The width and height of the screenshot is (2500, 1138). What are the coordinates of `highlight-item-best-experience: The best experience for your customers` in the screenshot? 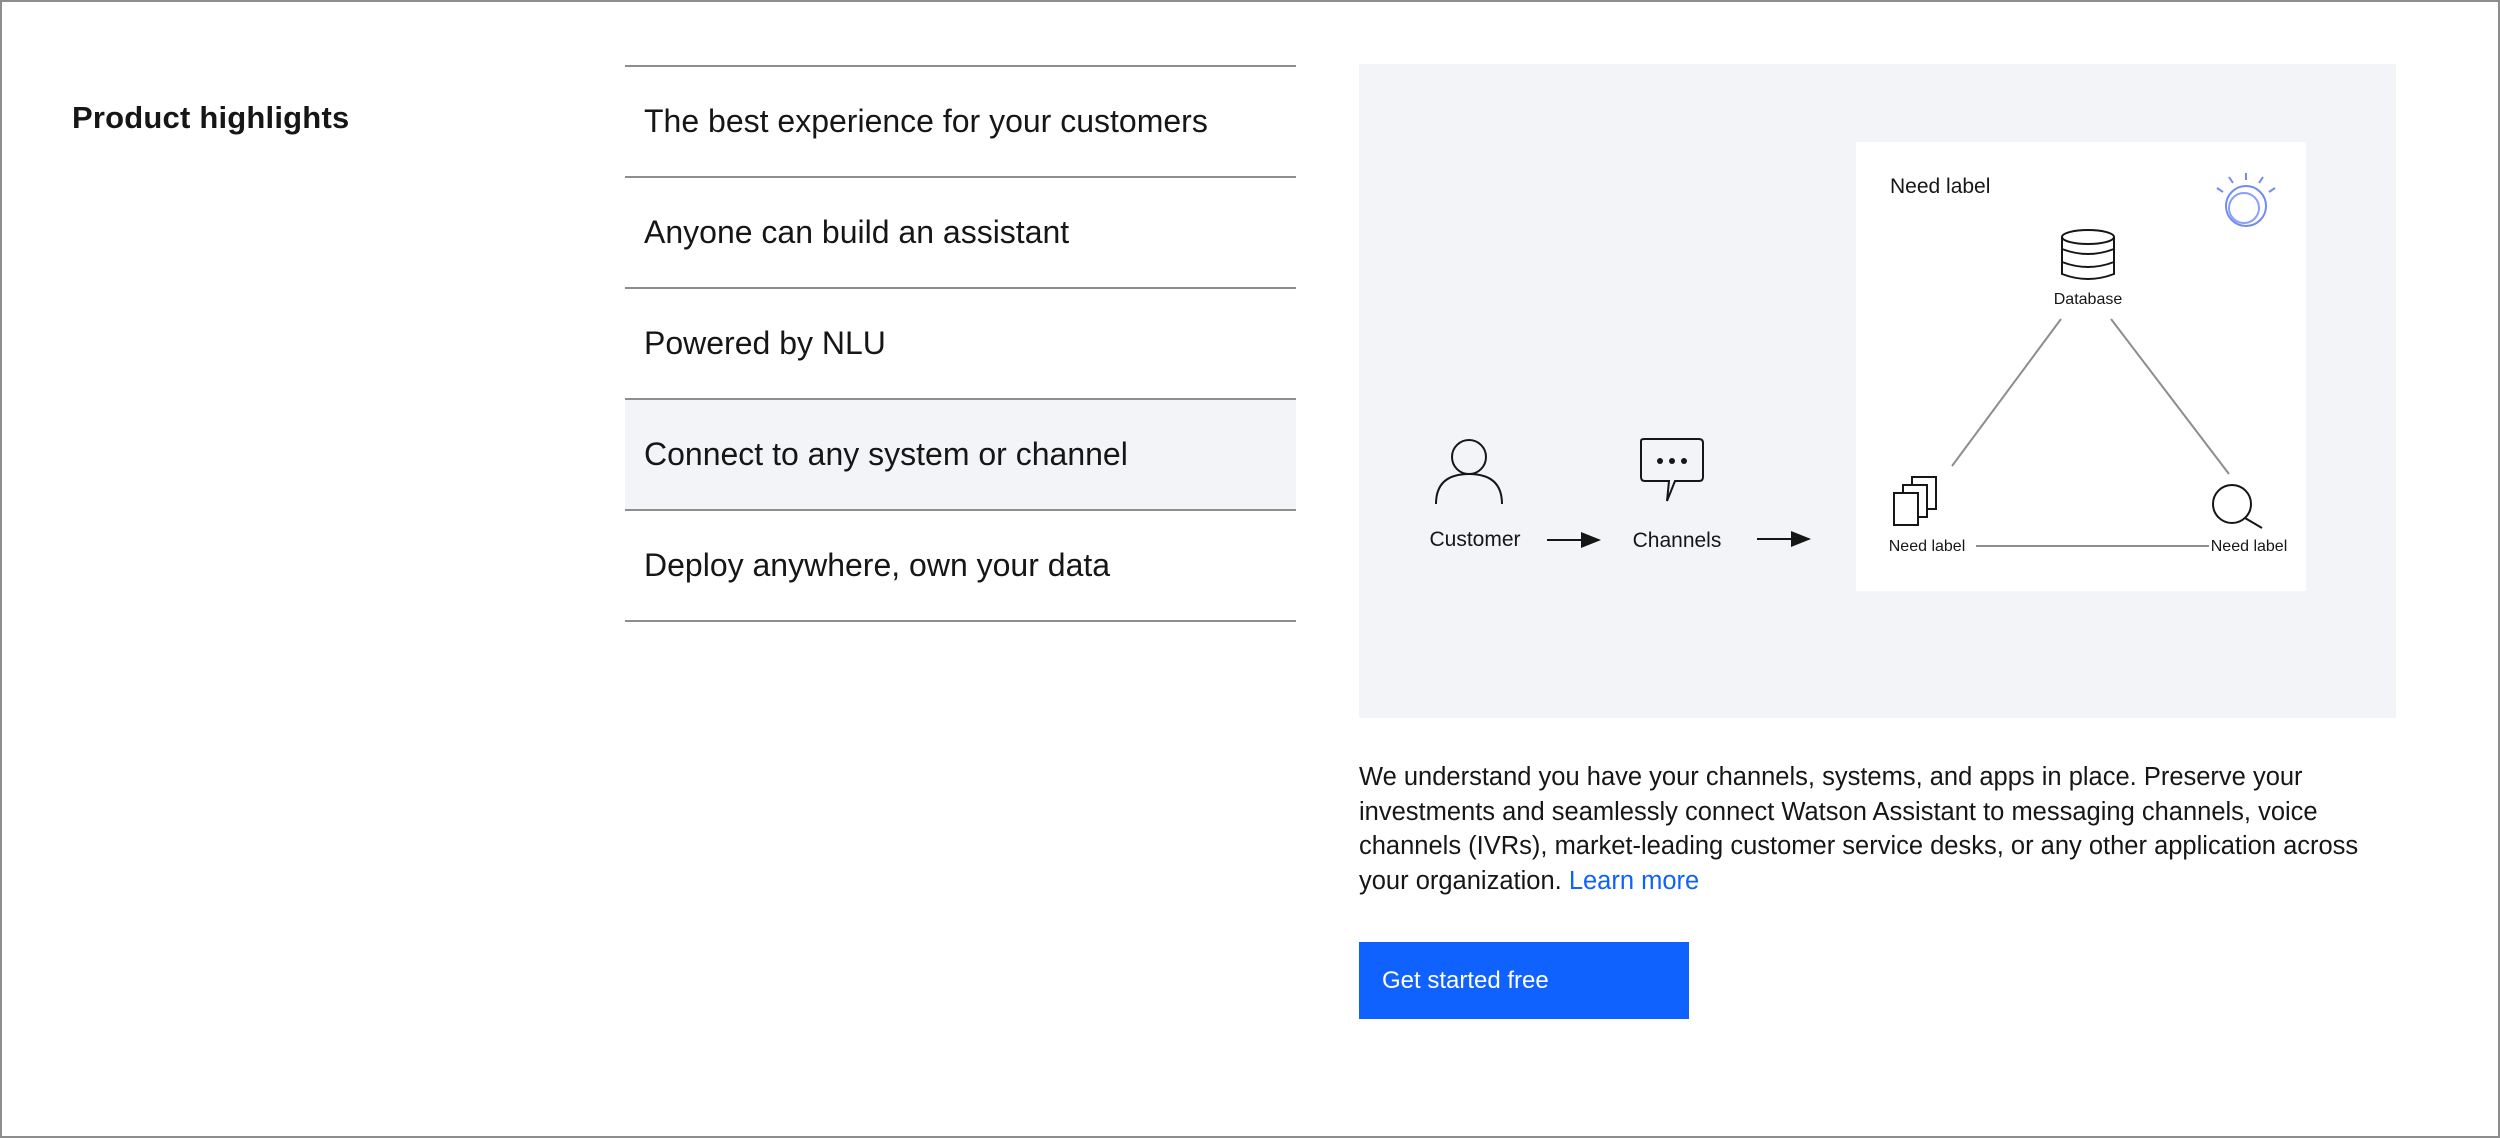 It's located at (960, 122).